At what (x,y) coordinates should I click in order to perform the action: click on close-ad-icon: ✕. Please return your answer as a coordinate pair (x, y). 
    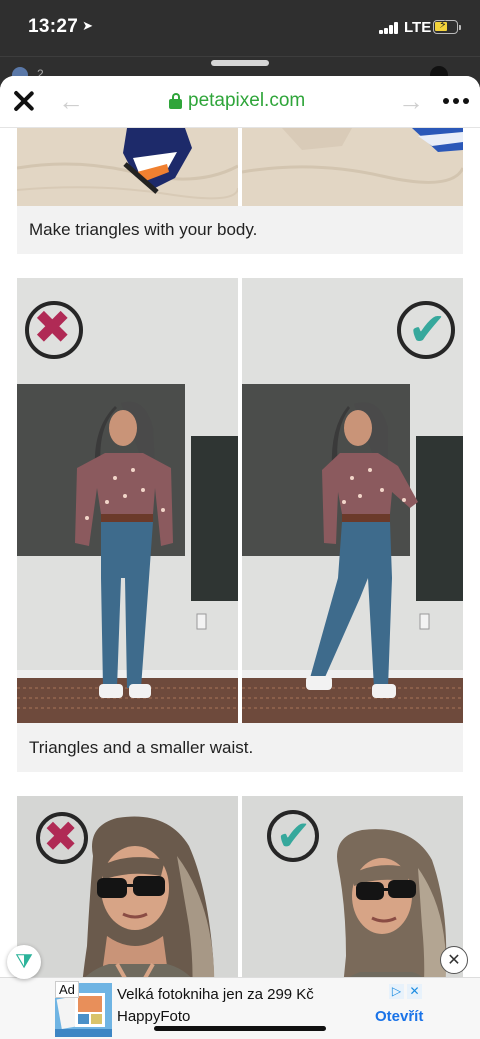
    Looking at the image, I should click on (454, 960).